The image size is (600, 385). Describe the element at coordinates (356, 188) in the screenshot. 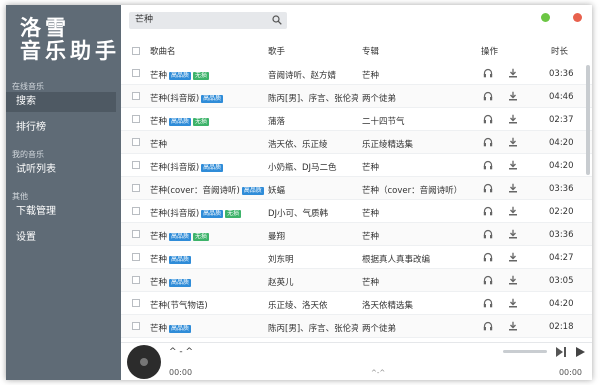

I see `table-row: 芒种(cover：音阙诗听)高品质无损妖蝠 芒种（cover：音阙诗听） 03:36` at that location.